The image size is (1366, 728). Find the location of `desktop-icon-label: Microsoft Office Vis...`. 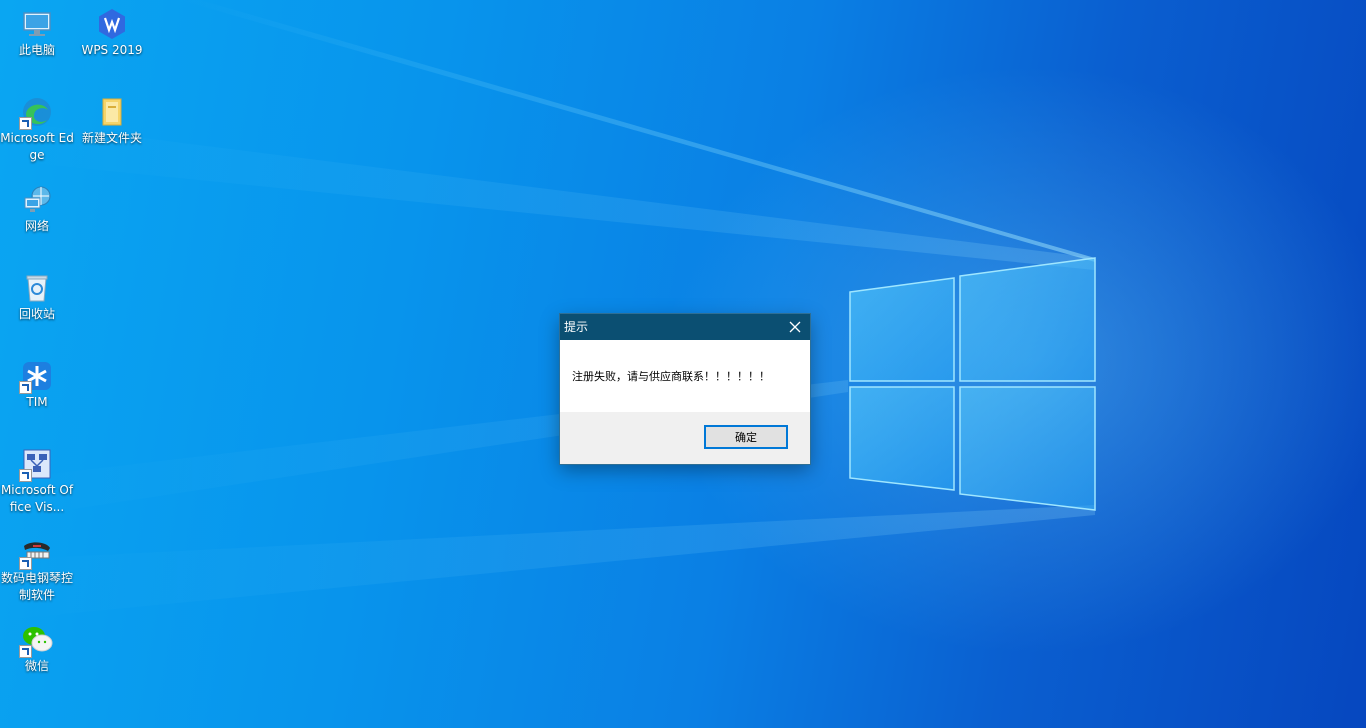

desktop-icon-label: Microsoft Office Vis... is located at coordinates (37, 498).